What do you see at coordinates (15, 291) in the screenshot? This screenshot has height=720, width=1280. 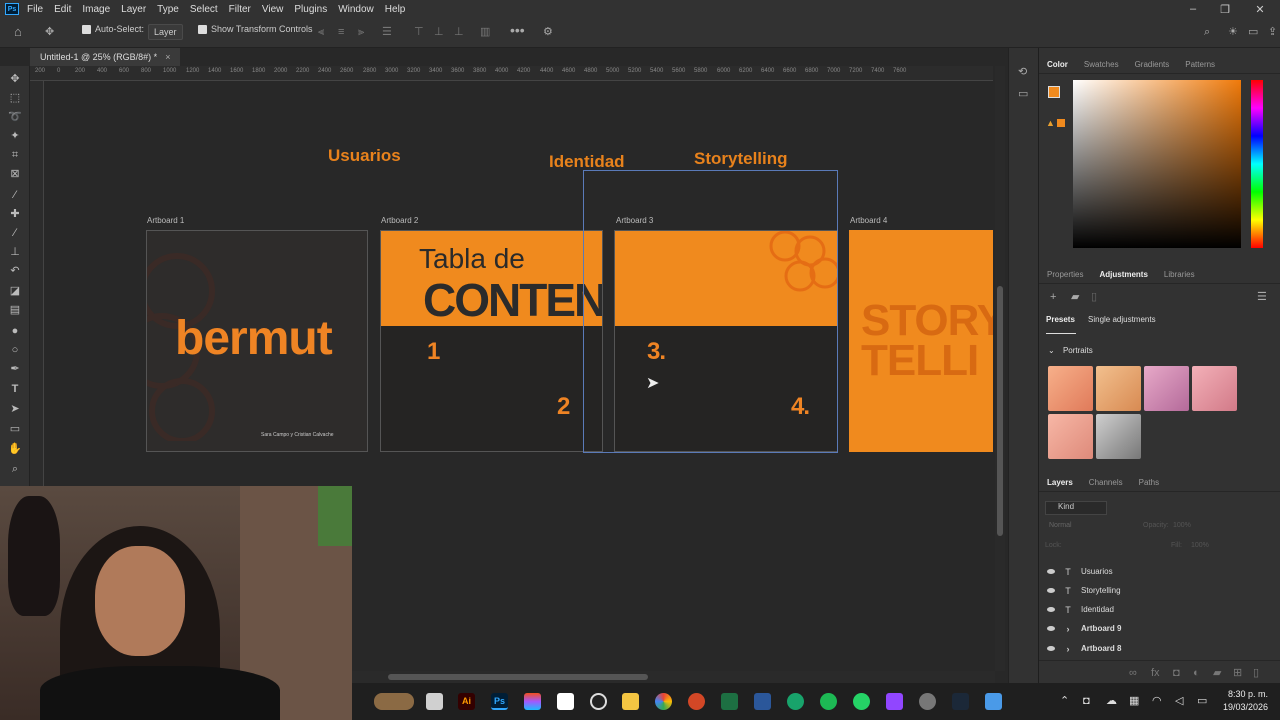 I see `eraser-tool-icon: ◪` at bounding box center [15, 291].